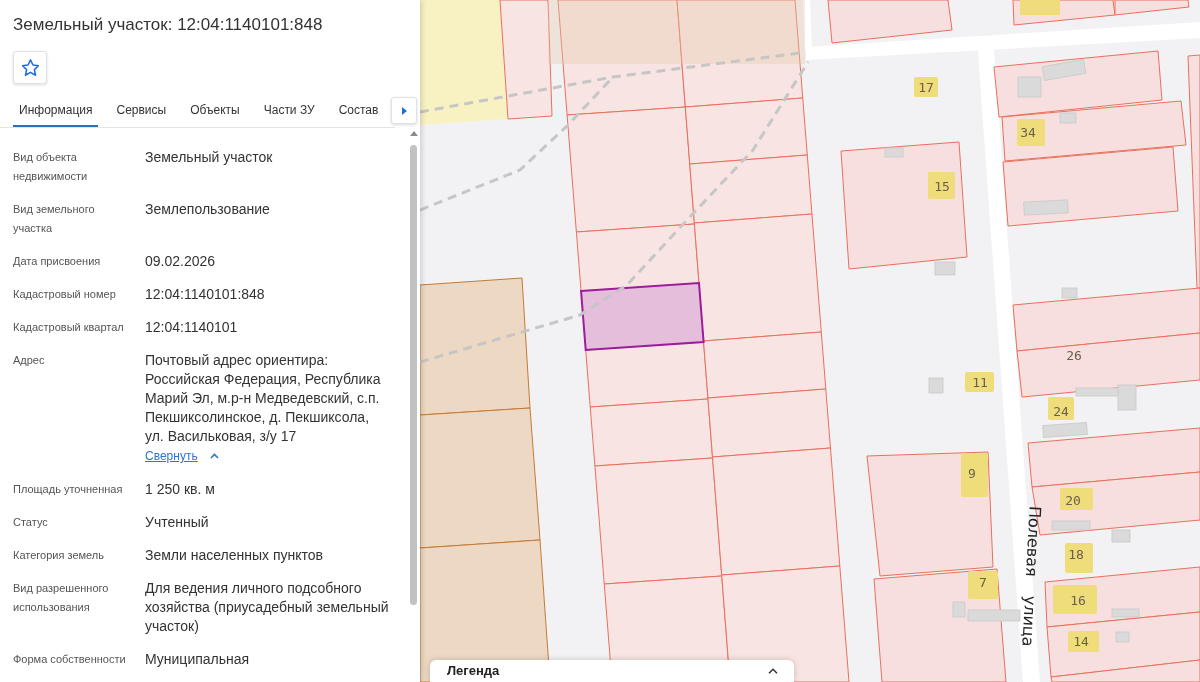  Describe the element at coordinates (1081, 641) in the screenshot. I see `house-number-label: 14` at that location.